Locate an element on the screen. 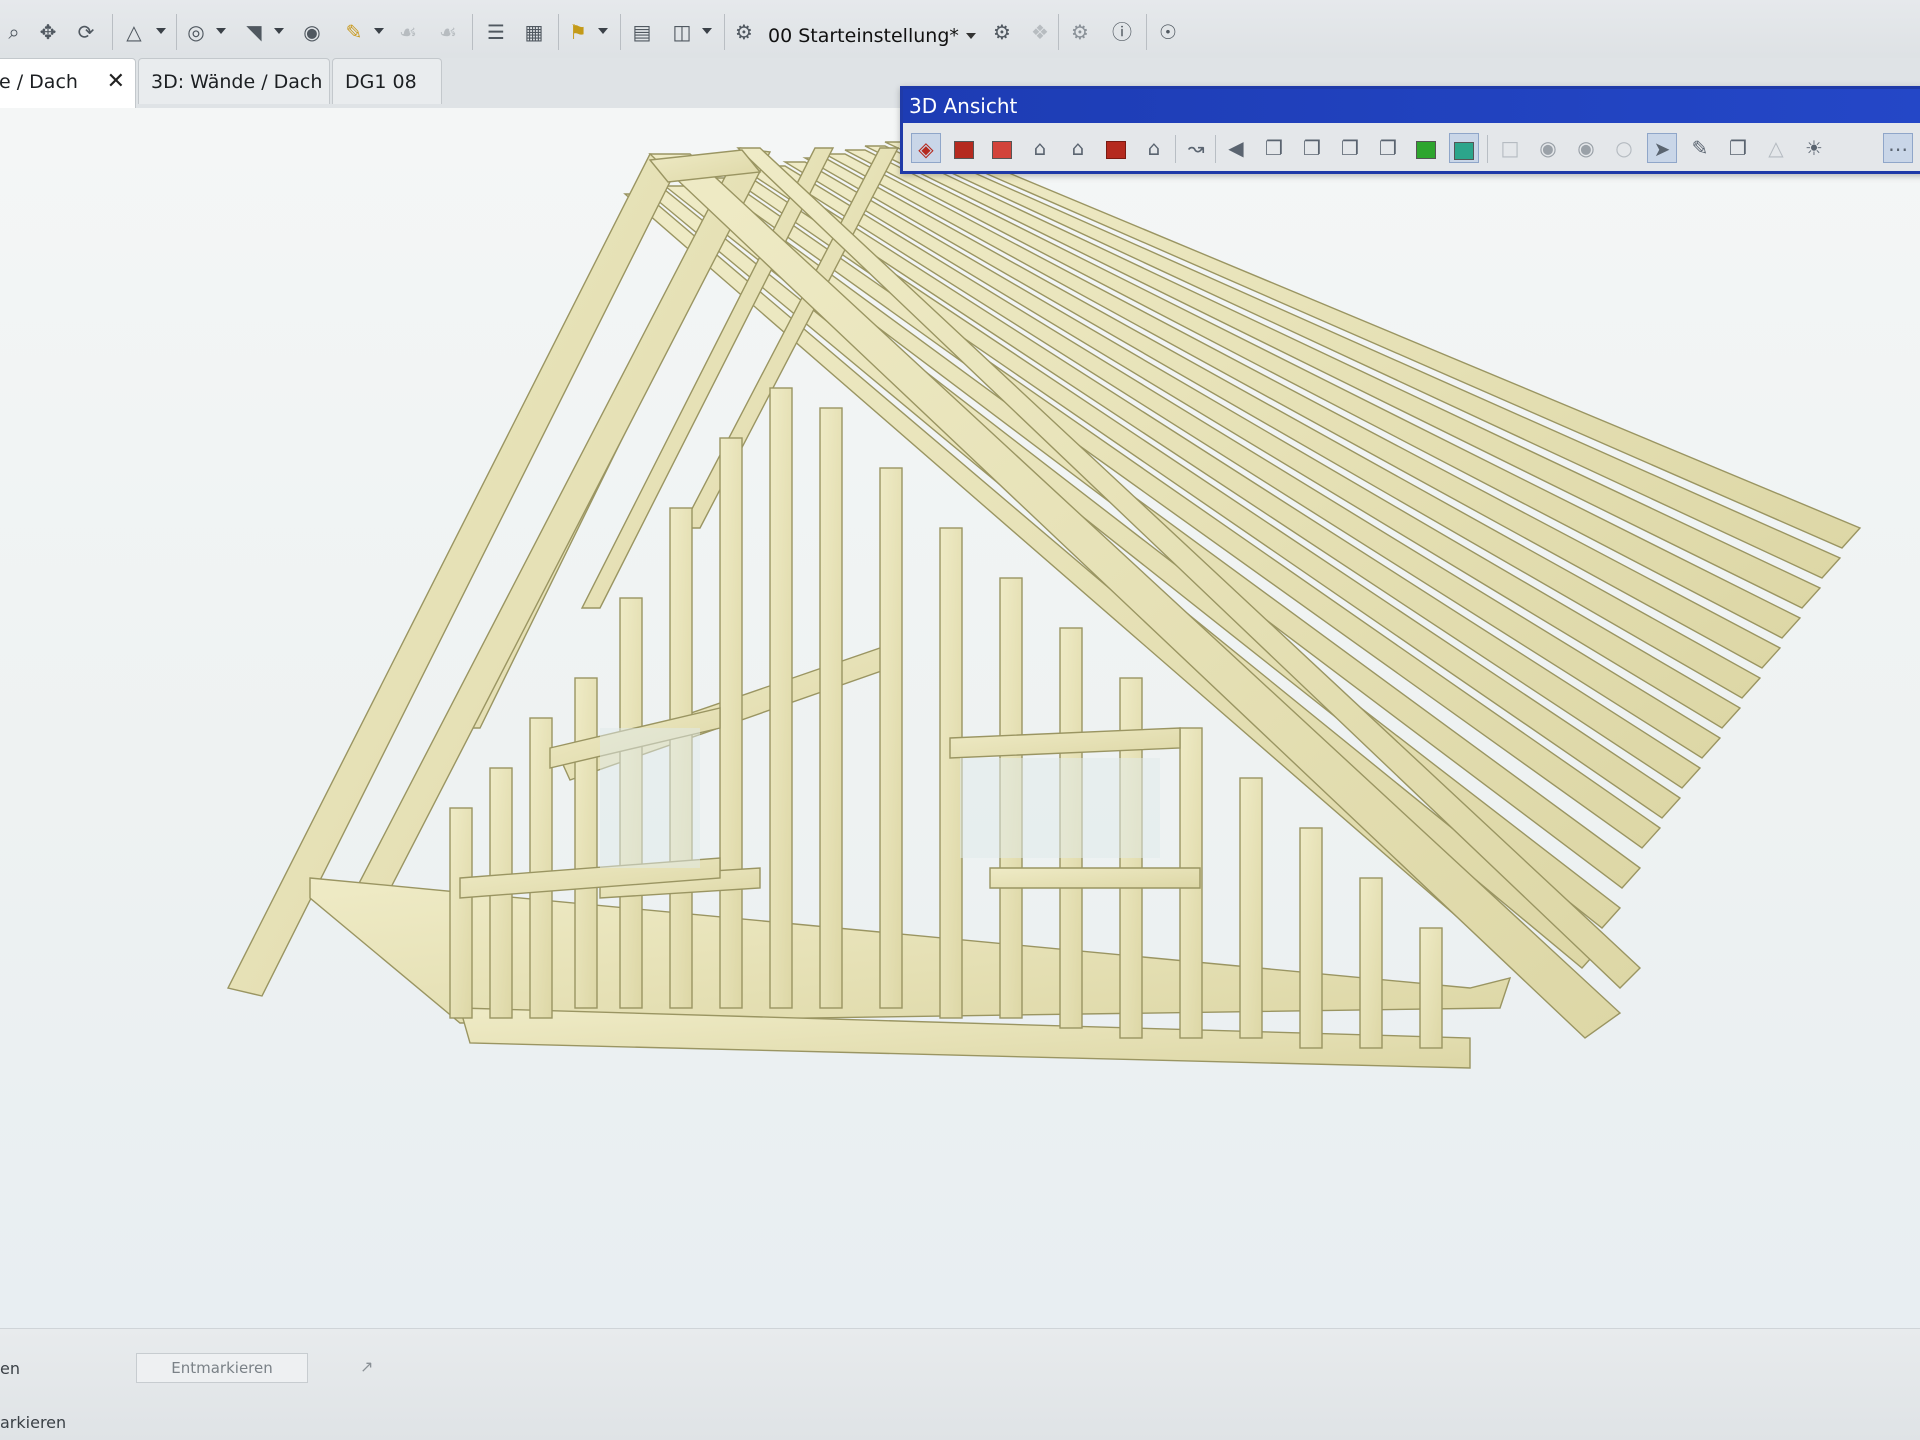  info-icon: ⓘ is located at coordinates (1122, 32).